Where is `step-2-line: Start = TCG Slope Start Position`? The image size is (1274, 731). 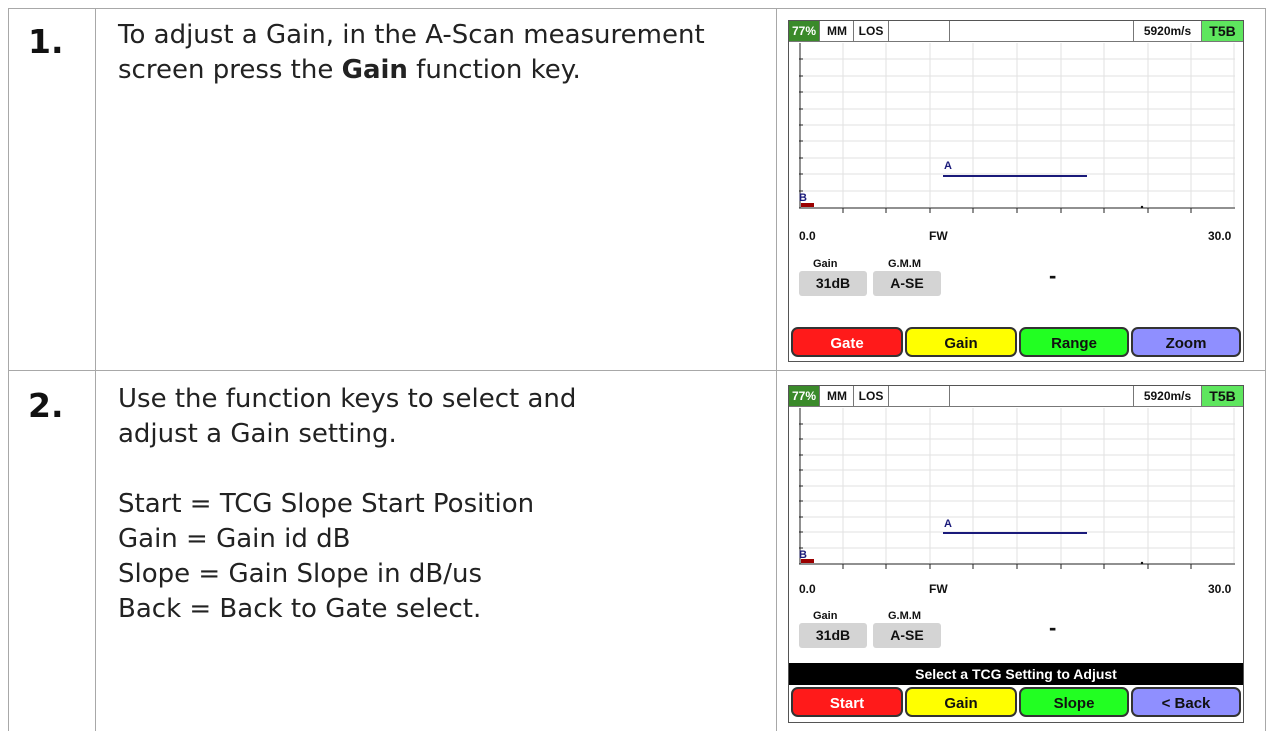 step-2-line: Start = TCG Slope Start Position is located at coordinates (326, 504).